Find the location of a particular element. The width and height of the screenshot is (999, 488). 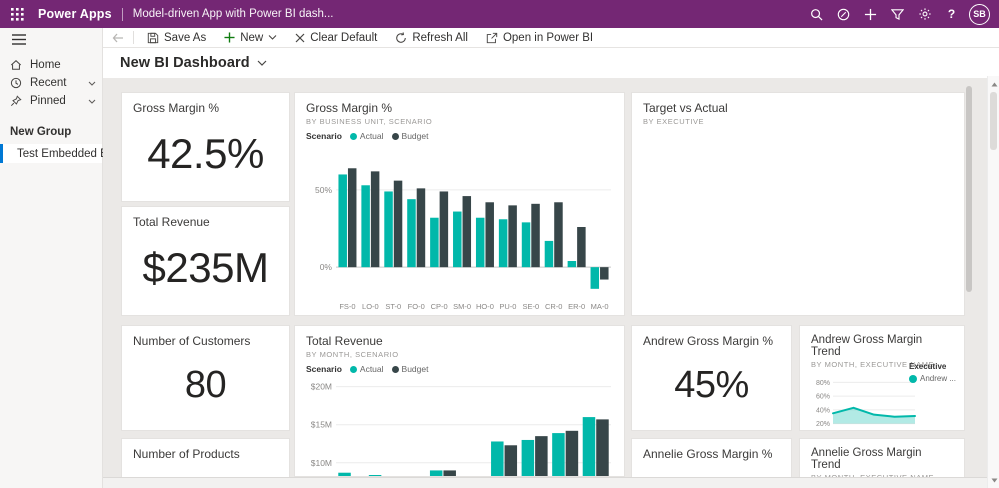

clear-default-button: Clear Default is located at coordinates (336, 37).